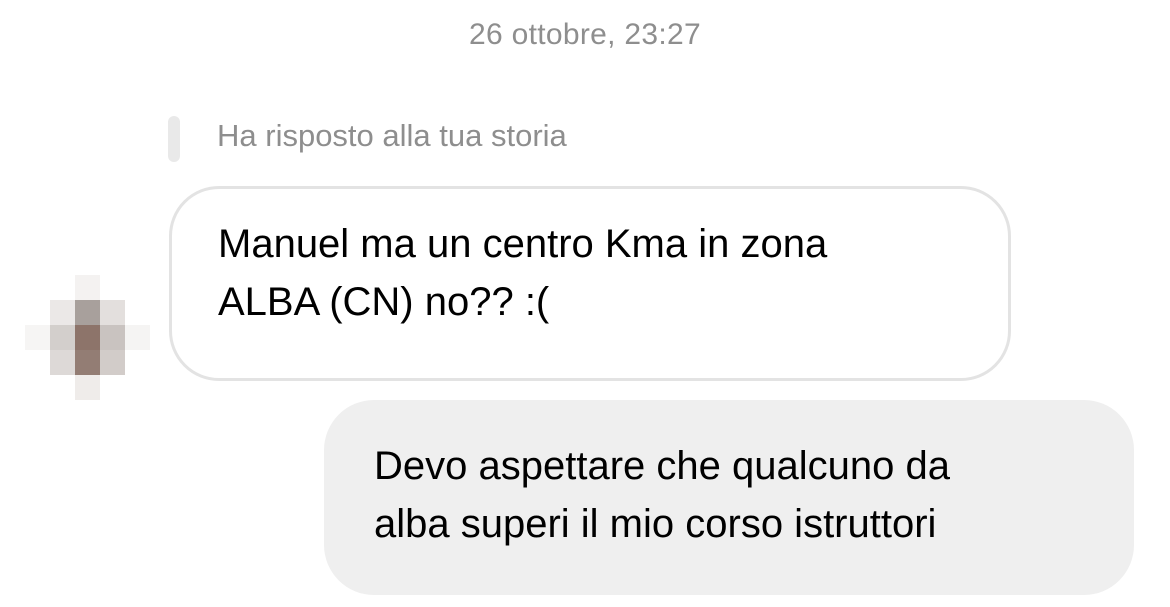  I want to click on story-reply-indicator-bar, so click(174, 139).